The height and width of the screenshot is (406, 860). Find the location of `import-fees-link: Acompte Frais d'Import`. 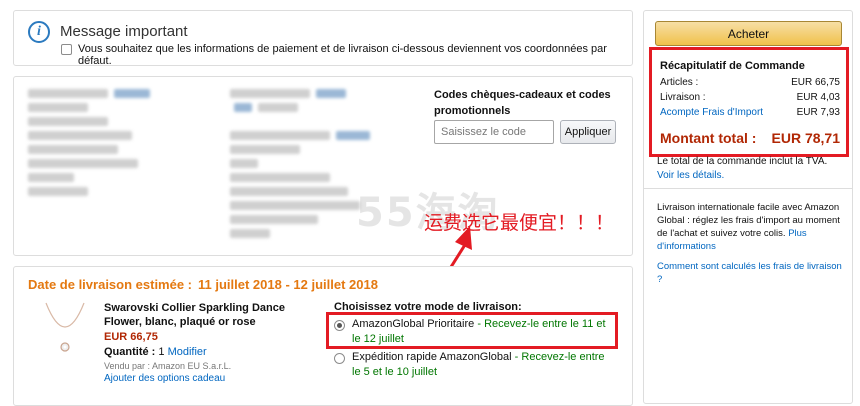

import-fees-link: Acompte Frais d'Import is located at coordinates (711, 112).